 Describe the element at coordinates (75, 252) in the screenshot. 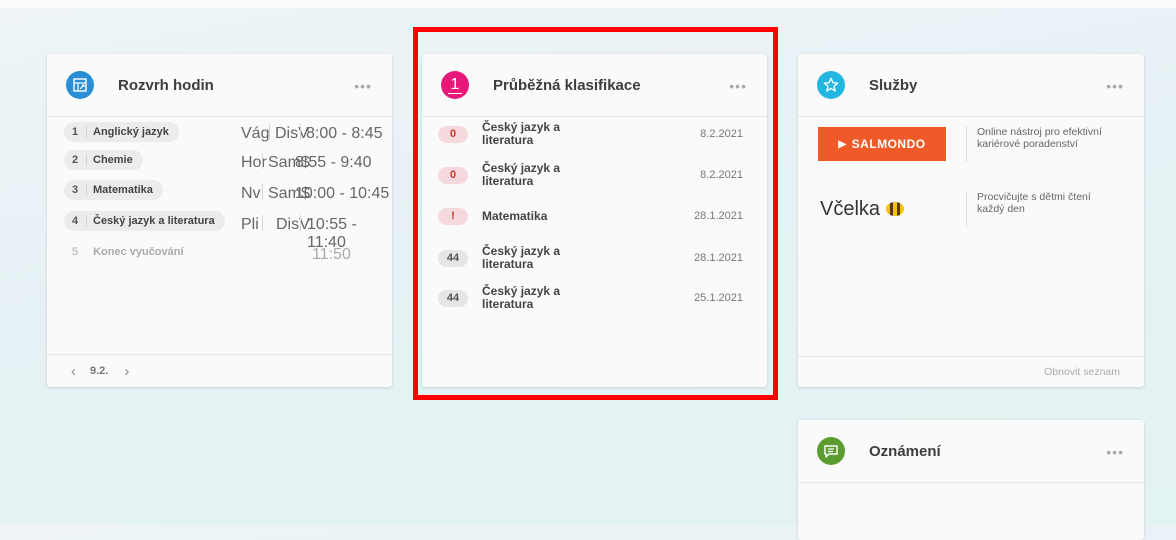

I see `end-number: 5` at that location.